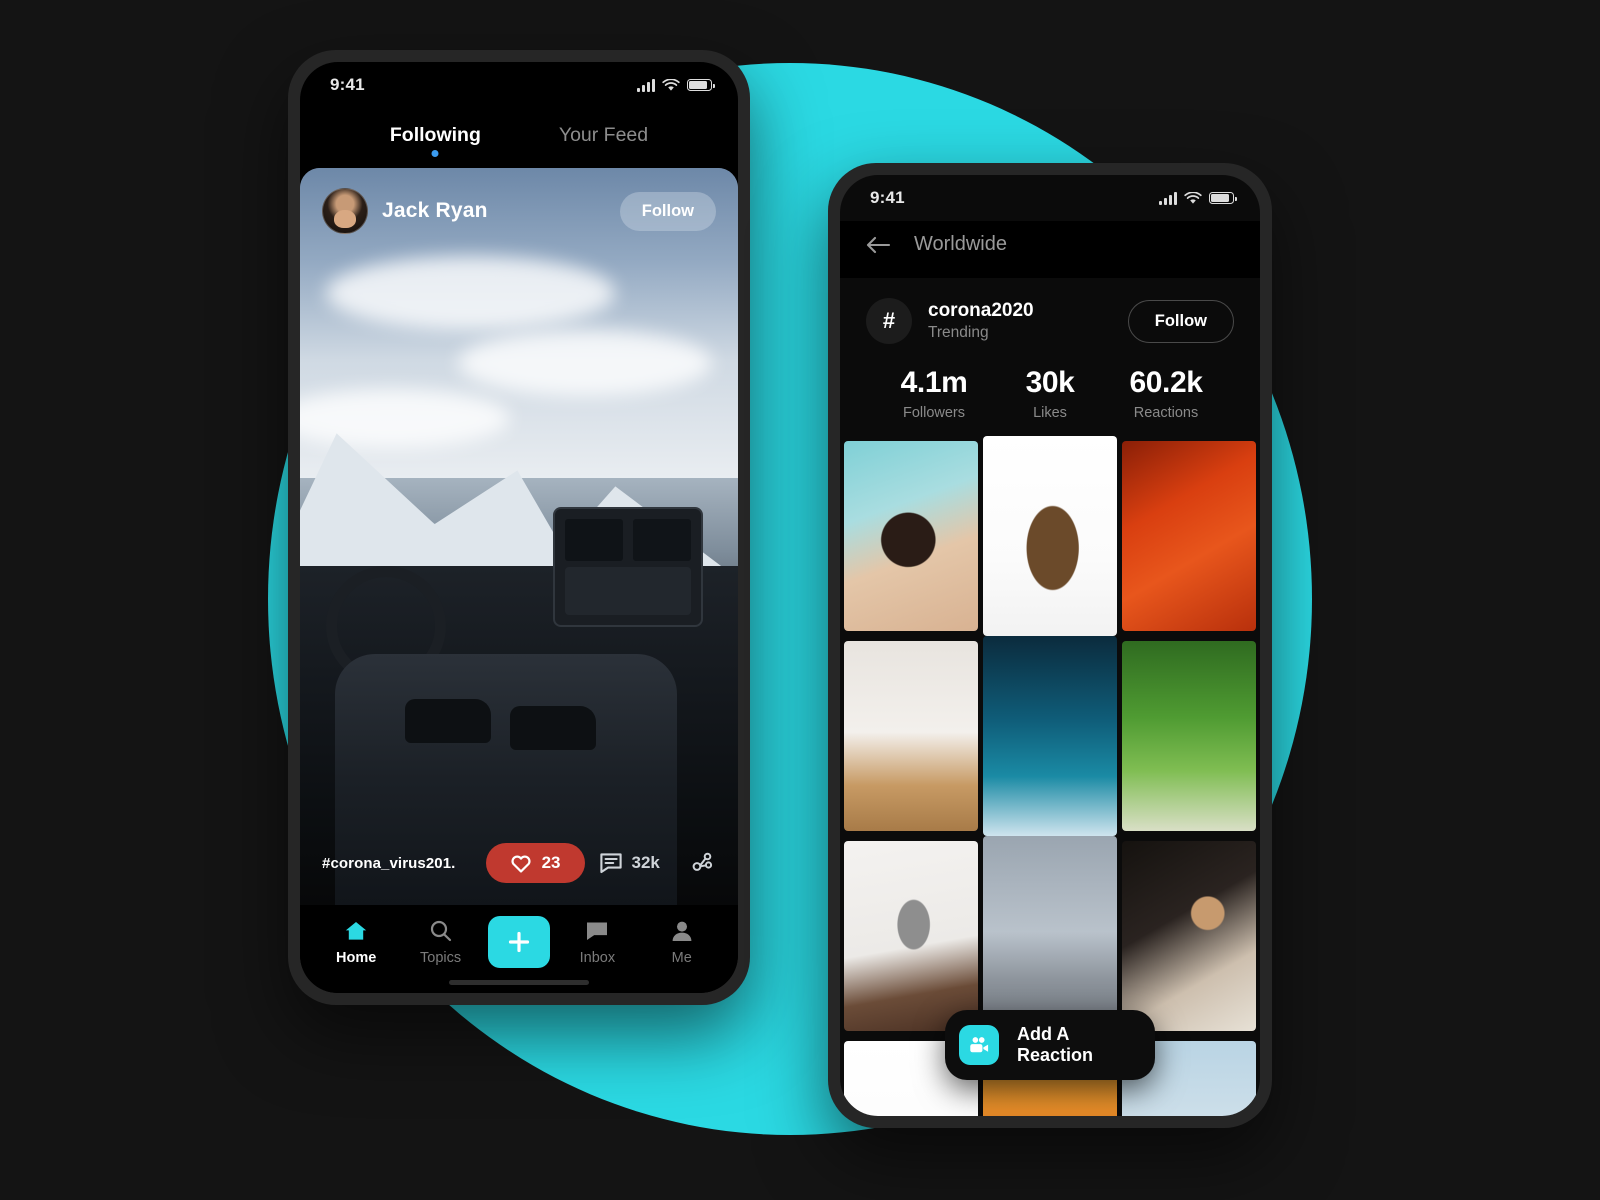 This screenshot has height=1200, width=1600. Describe the element at coordinates (960, 244) in the screenshot. I see `nav-title: Worldwide` at that location.